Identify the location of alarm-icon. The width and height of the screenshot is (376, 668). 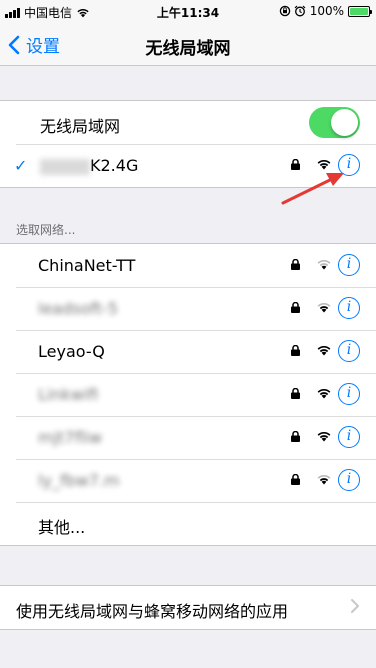
(300, 11).